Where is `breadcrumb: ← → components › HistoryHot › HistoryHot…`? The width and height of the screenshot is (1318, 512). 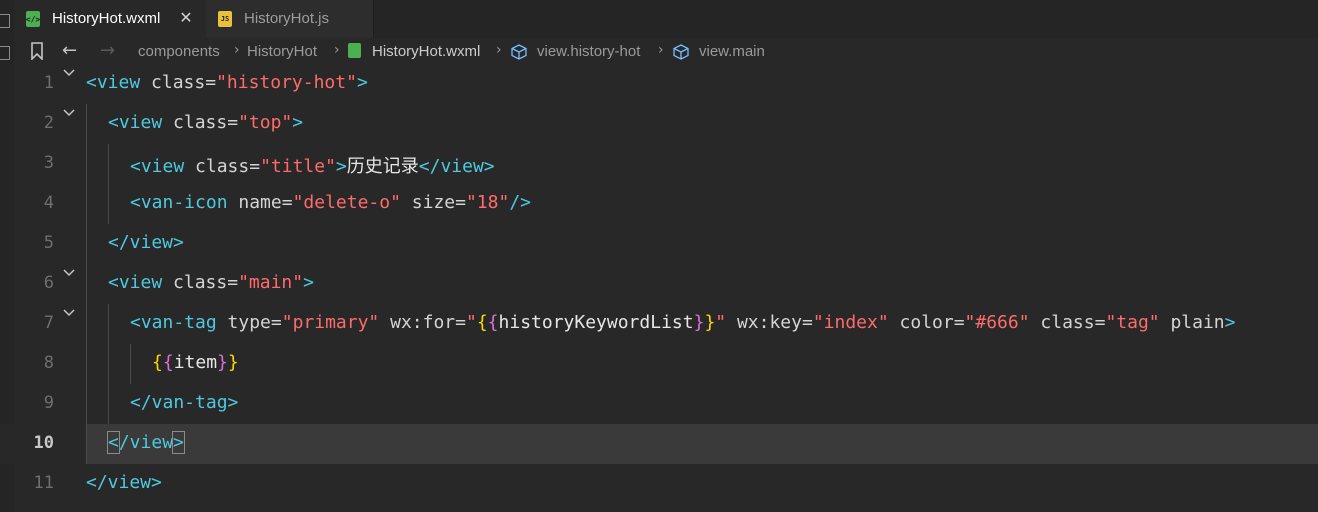 breadcrumb: ← → components › HistoryHot › HistoryHot… is located at coordinates (666, 52).